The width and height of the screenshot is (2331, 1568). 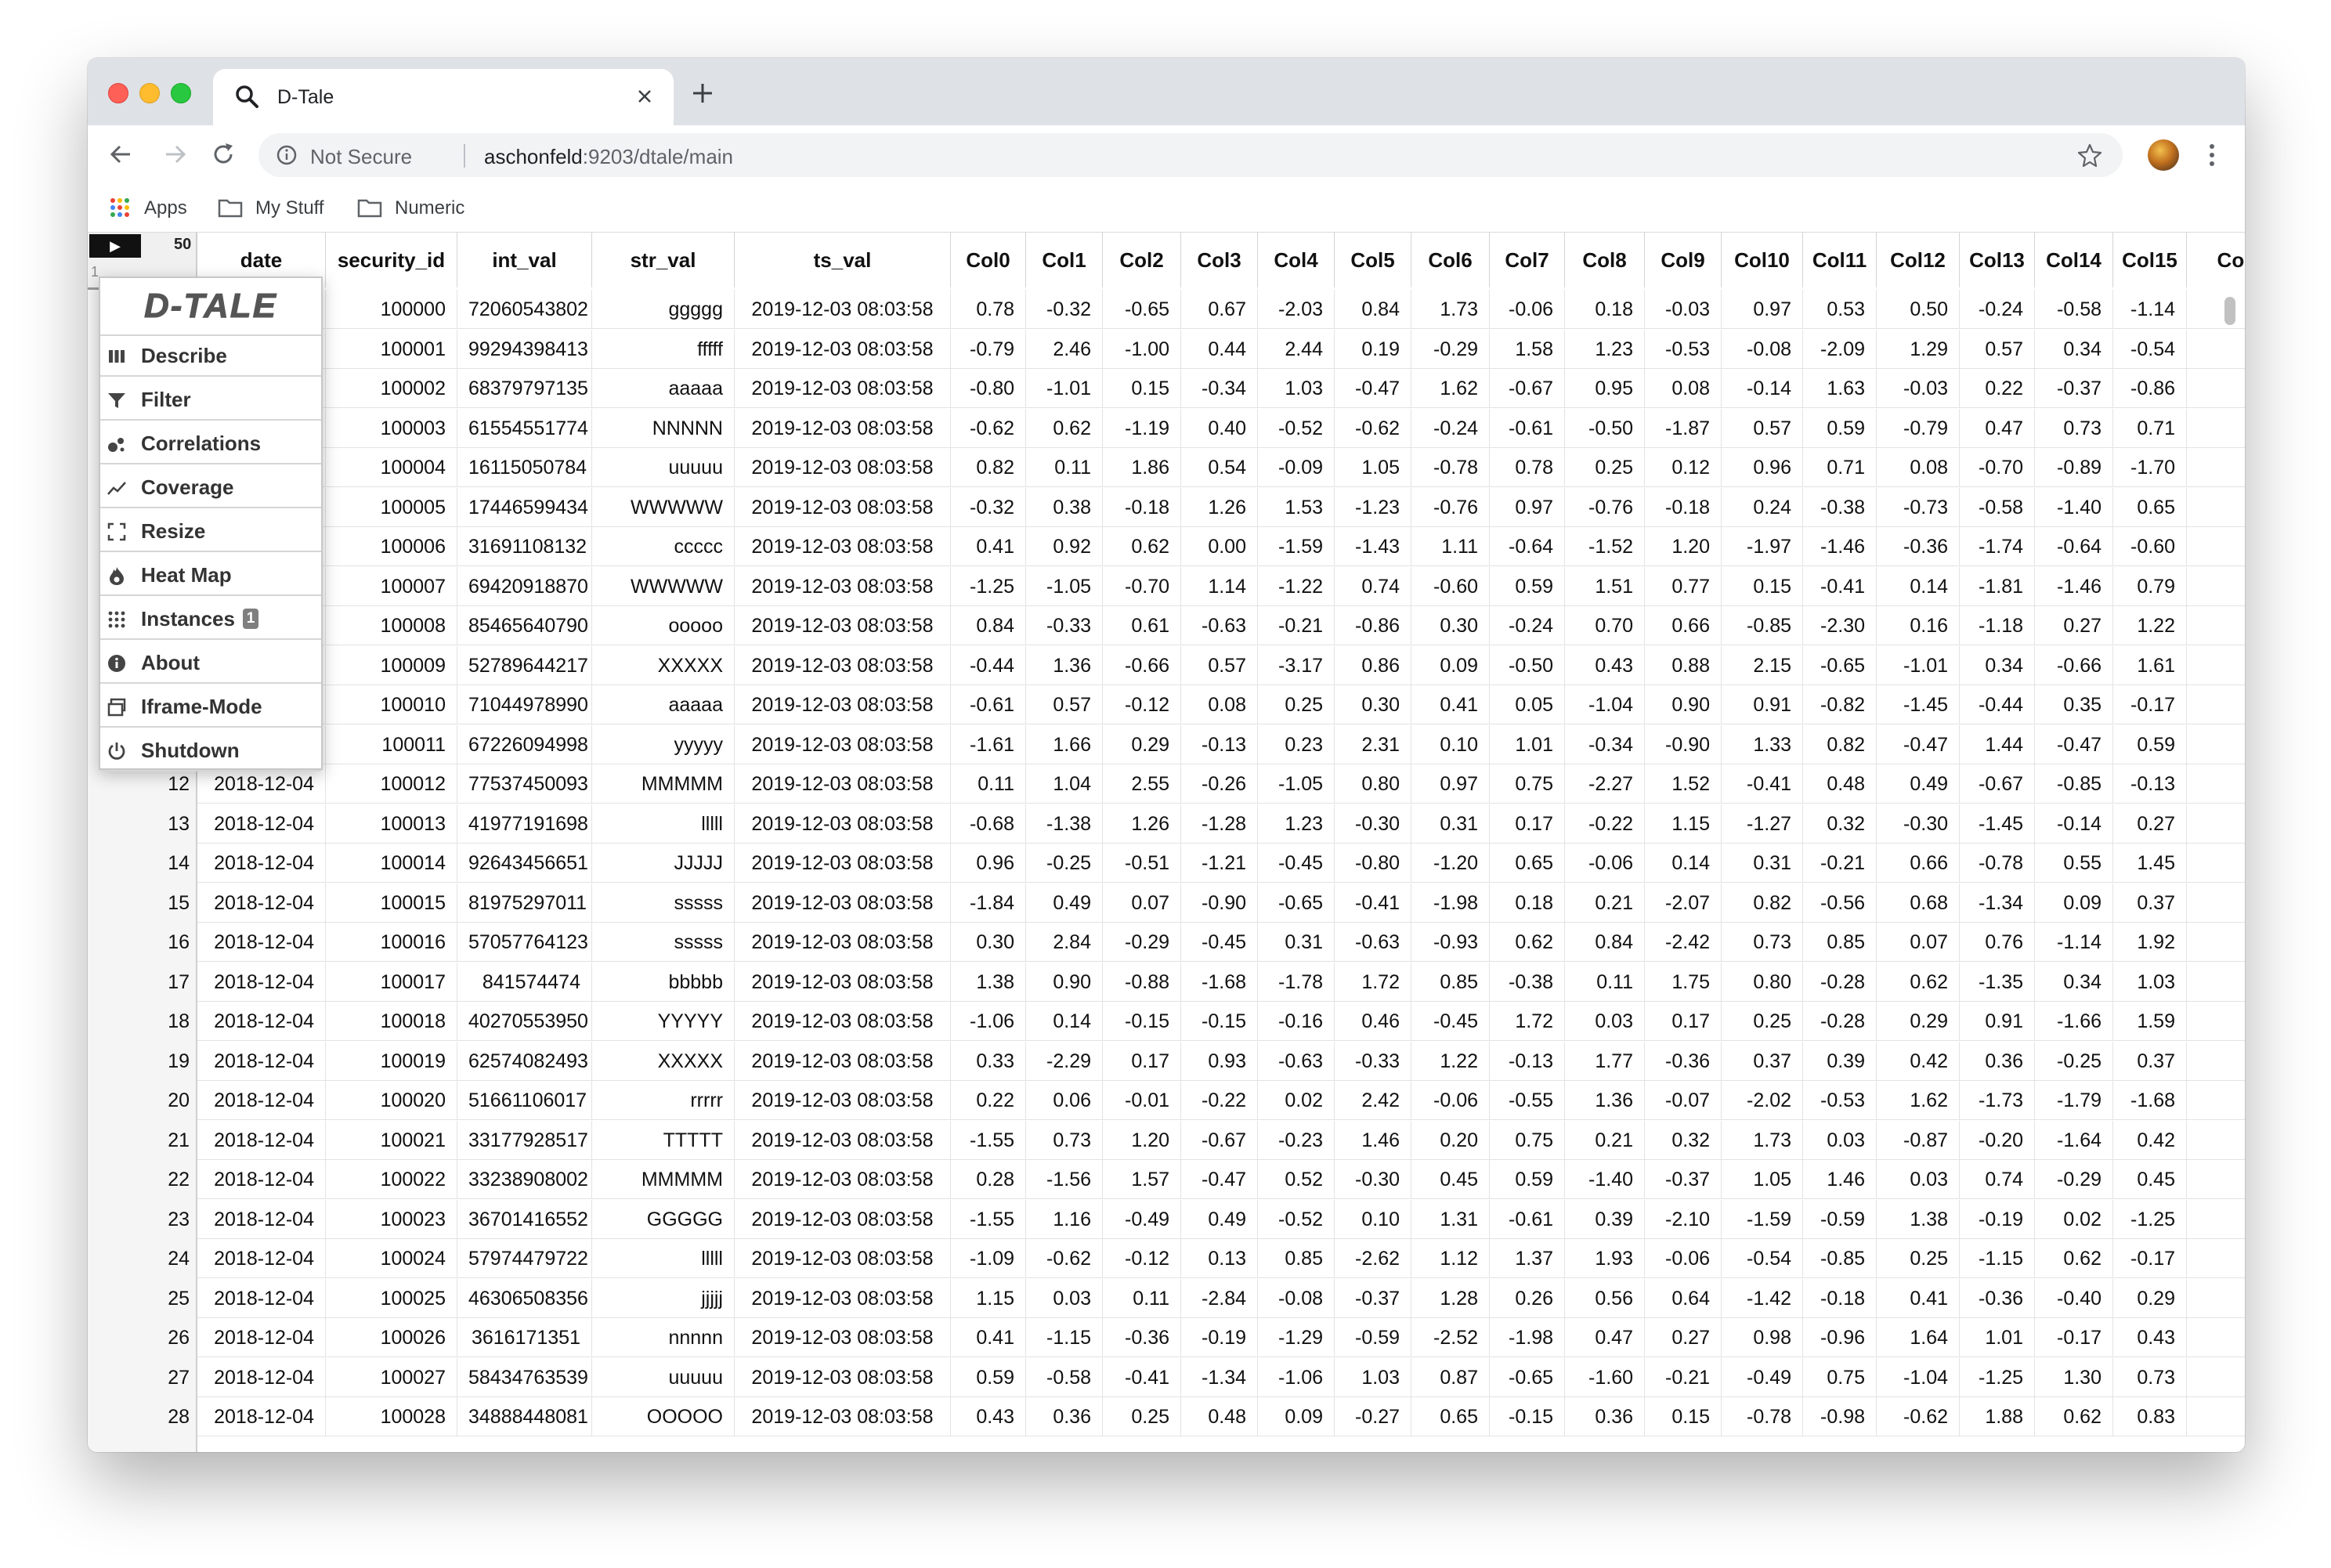 What do you see at coordinates (524, 586) in the screenshot?
I see `table-cell: 69420918870` at bounding box center [524, 586].